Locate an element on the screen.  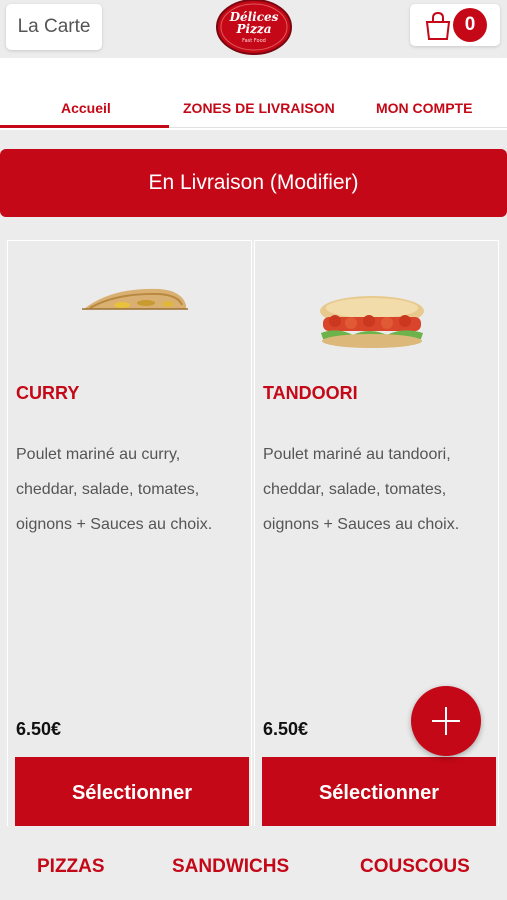
svg-text: Fast Food is located at coordinates (254, 41).